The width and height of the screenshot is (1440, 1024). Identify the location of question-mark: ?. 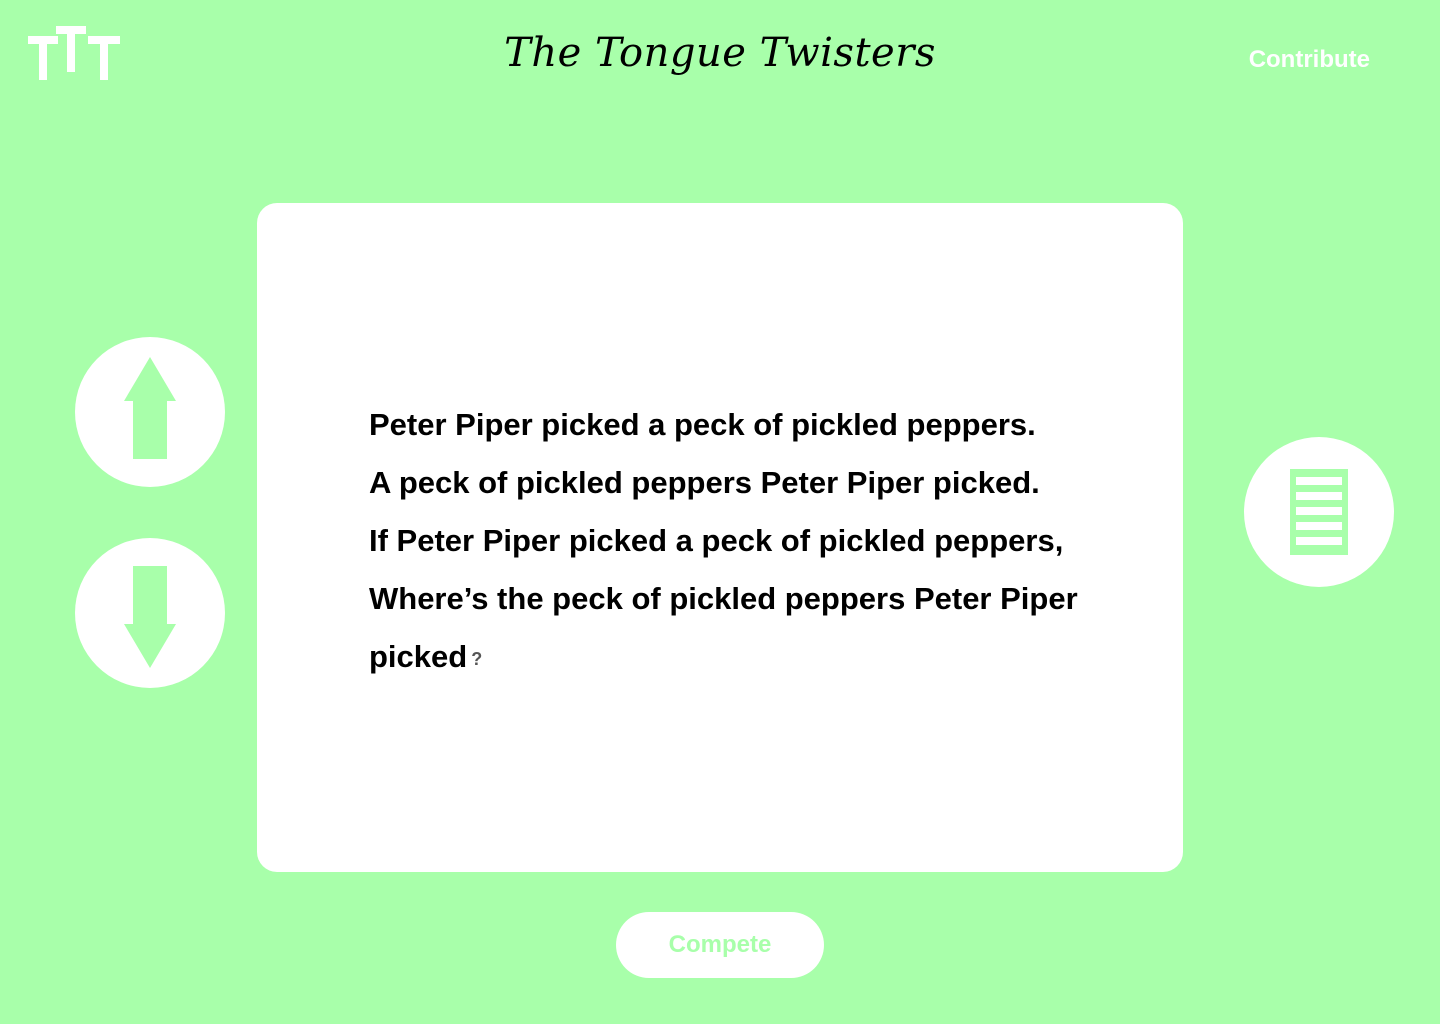
(477, 658).